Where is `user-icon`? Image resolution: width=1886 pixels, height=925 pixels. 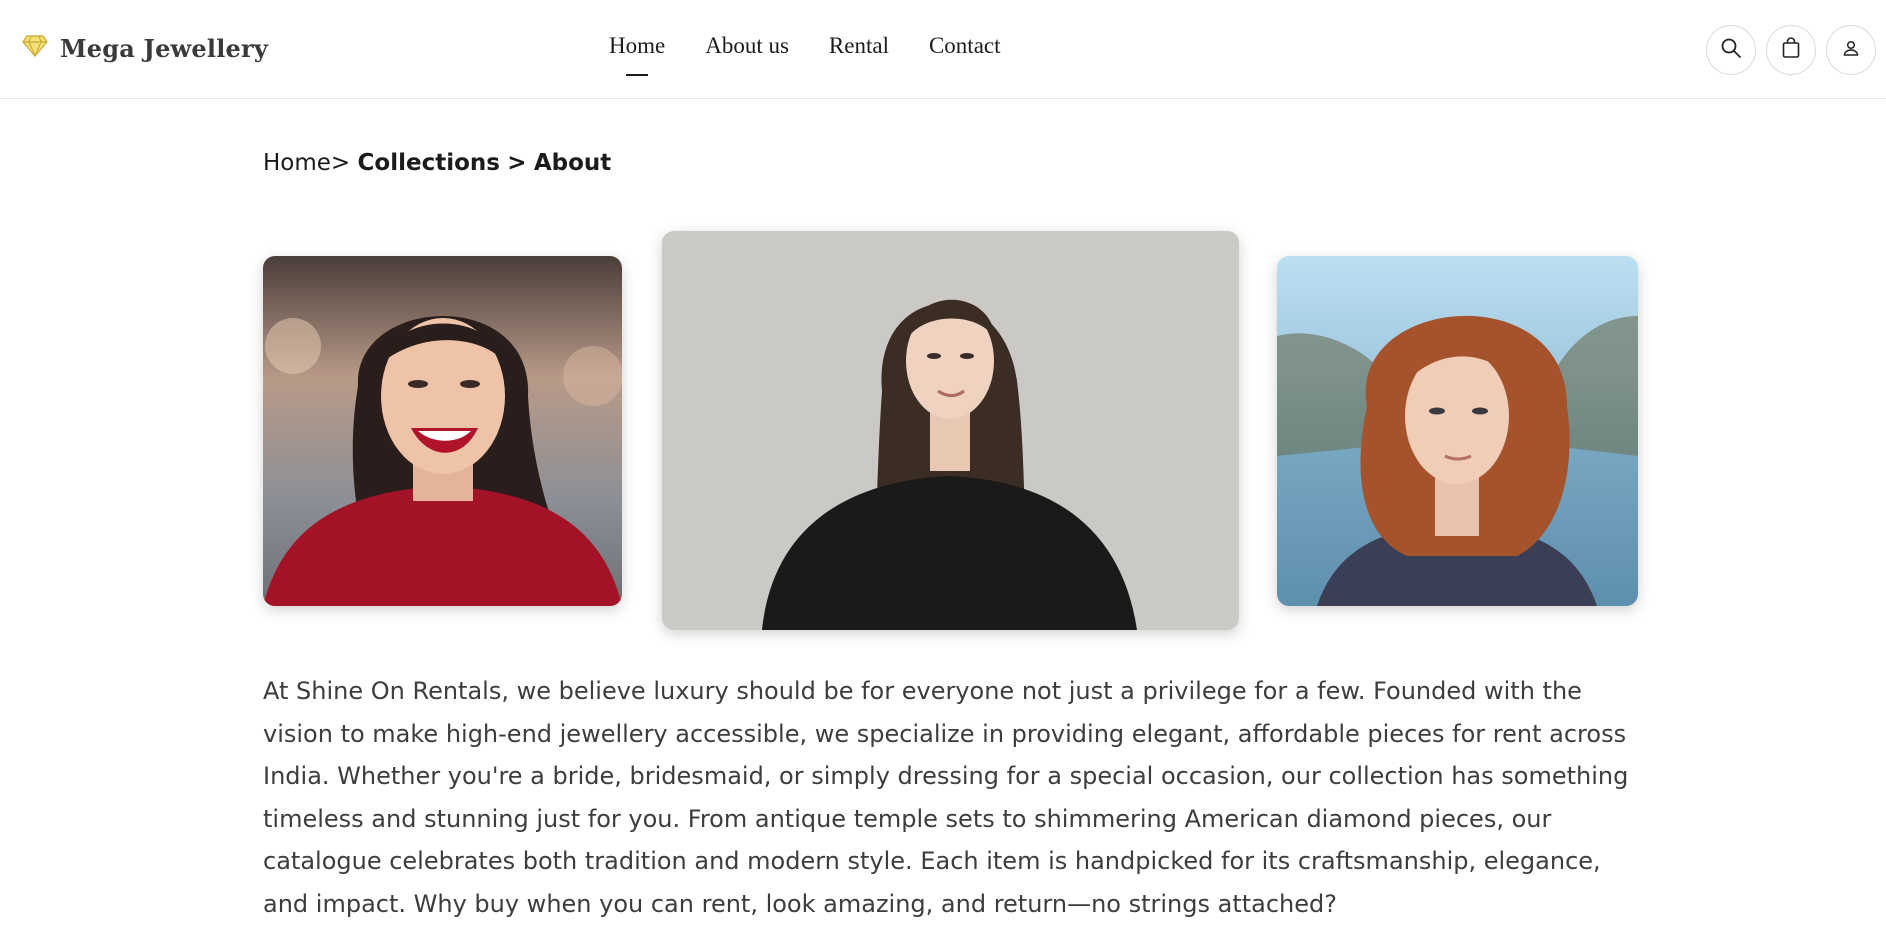
user-icon is located at coordinates (1851, 50).